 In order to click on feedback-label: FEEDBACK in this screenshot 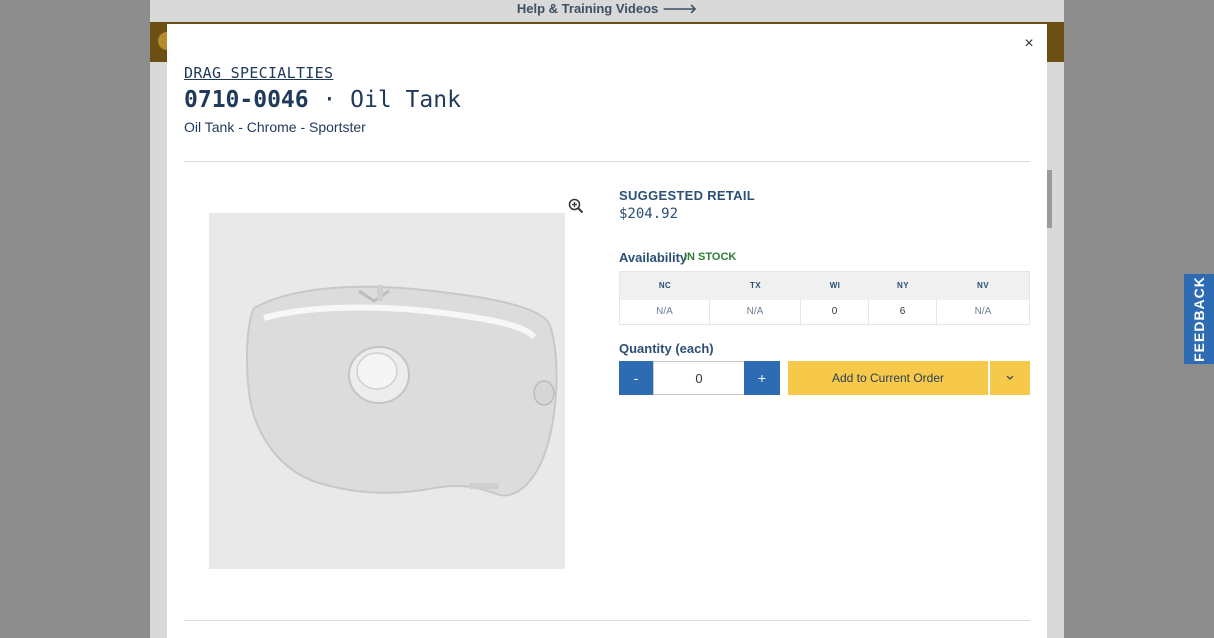, I will do `click(1199, 319)`.